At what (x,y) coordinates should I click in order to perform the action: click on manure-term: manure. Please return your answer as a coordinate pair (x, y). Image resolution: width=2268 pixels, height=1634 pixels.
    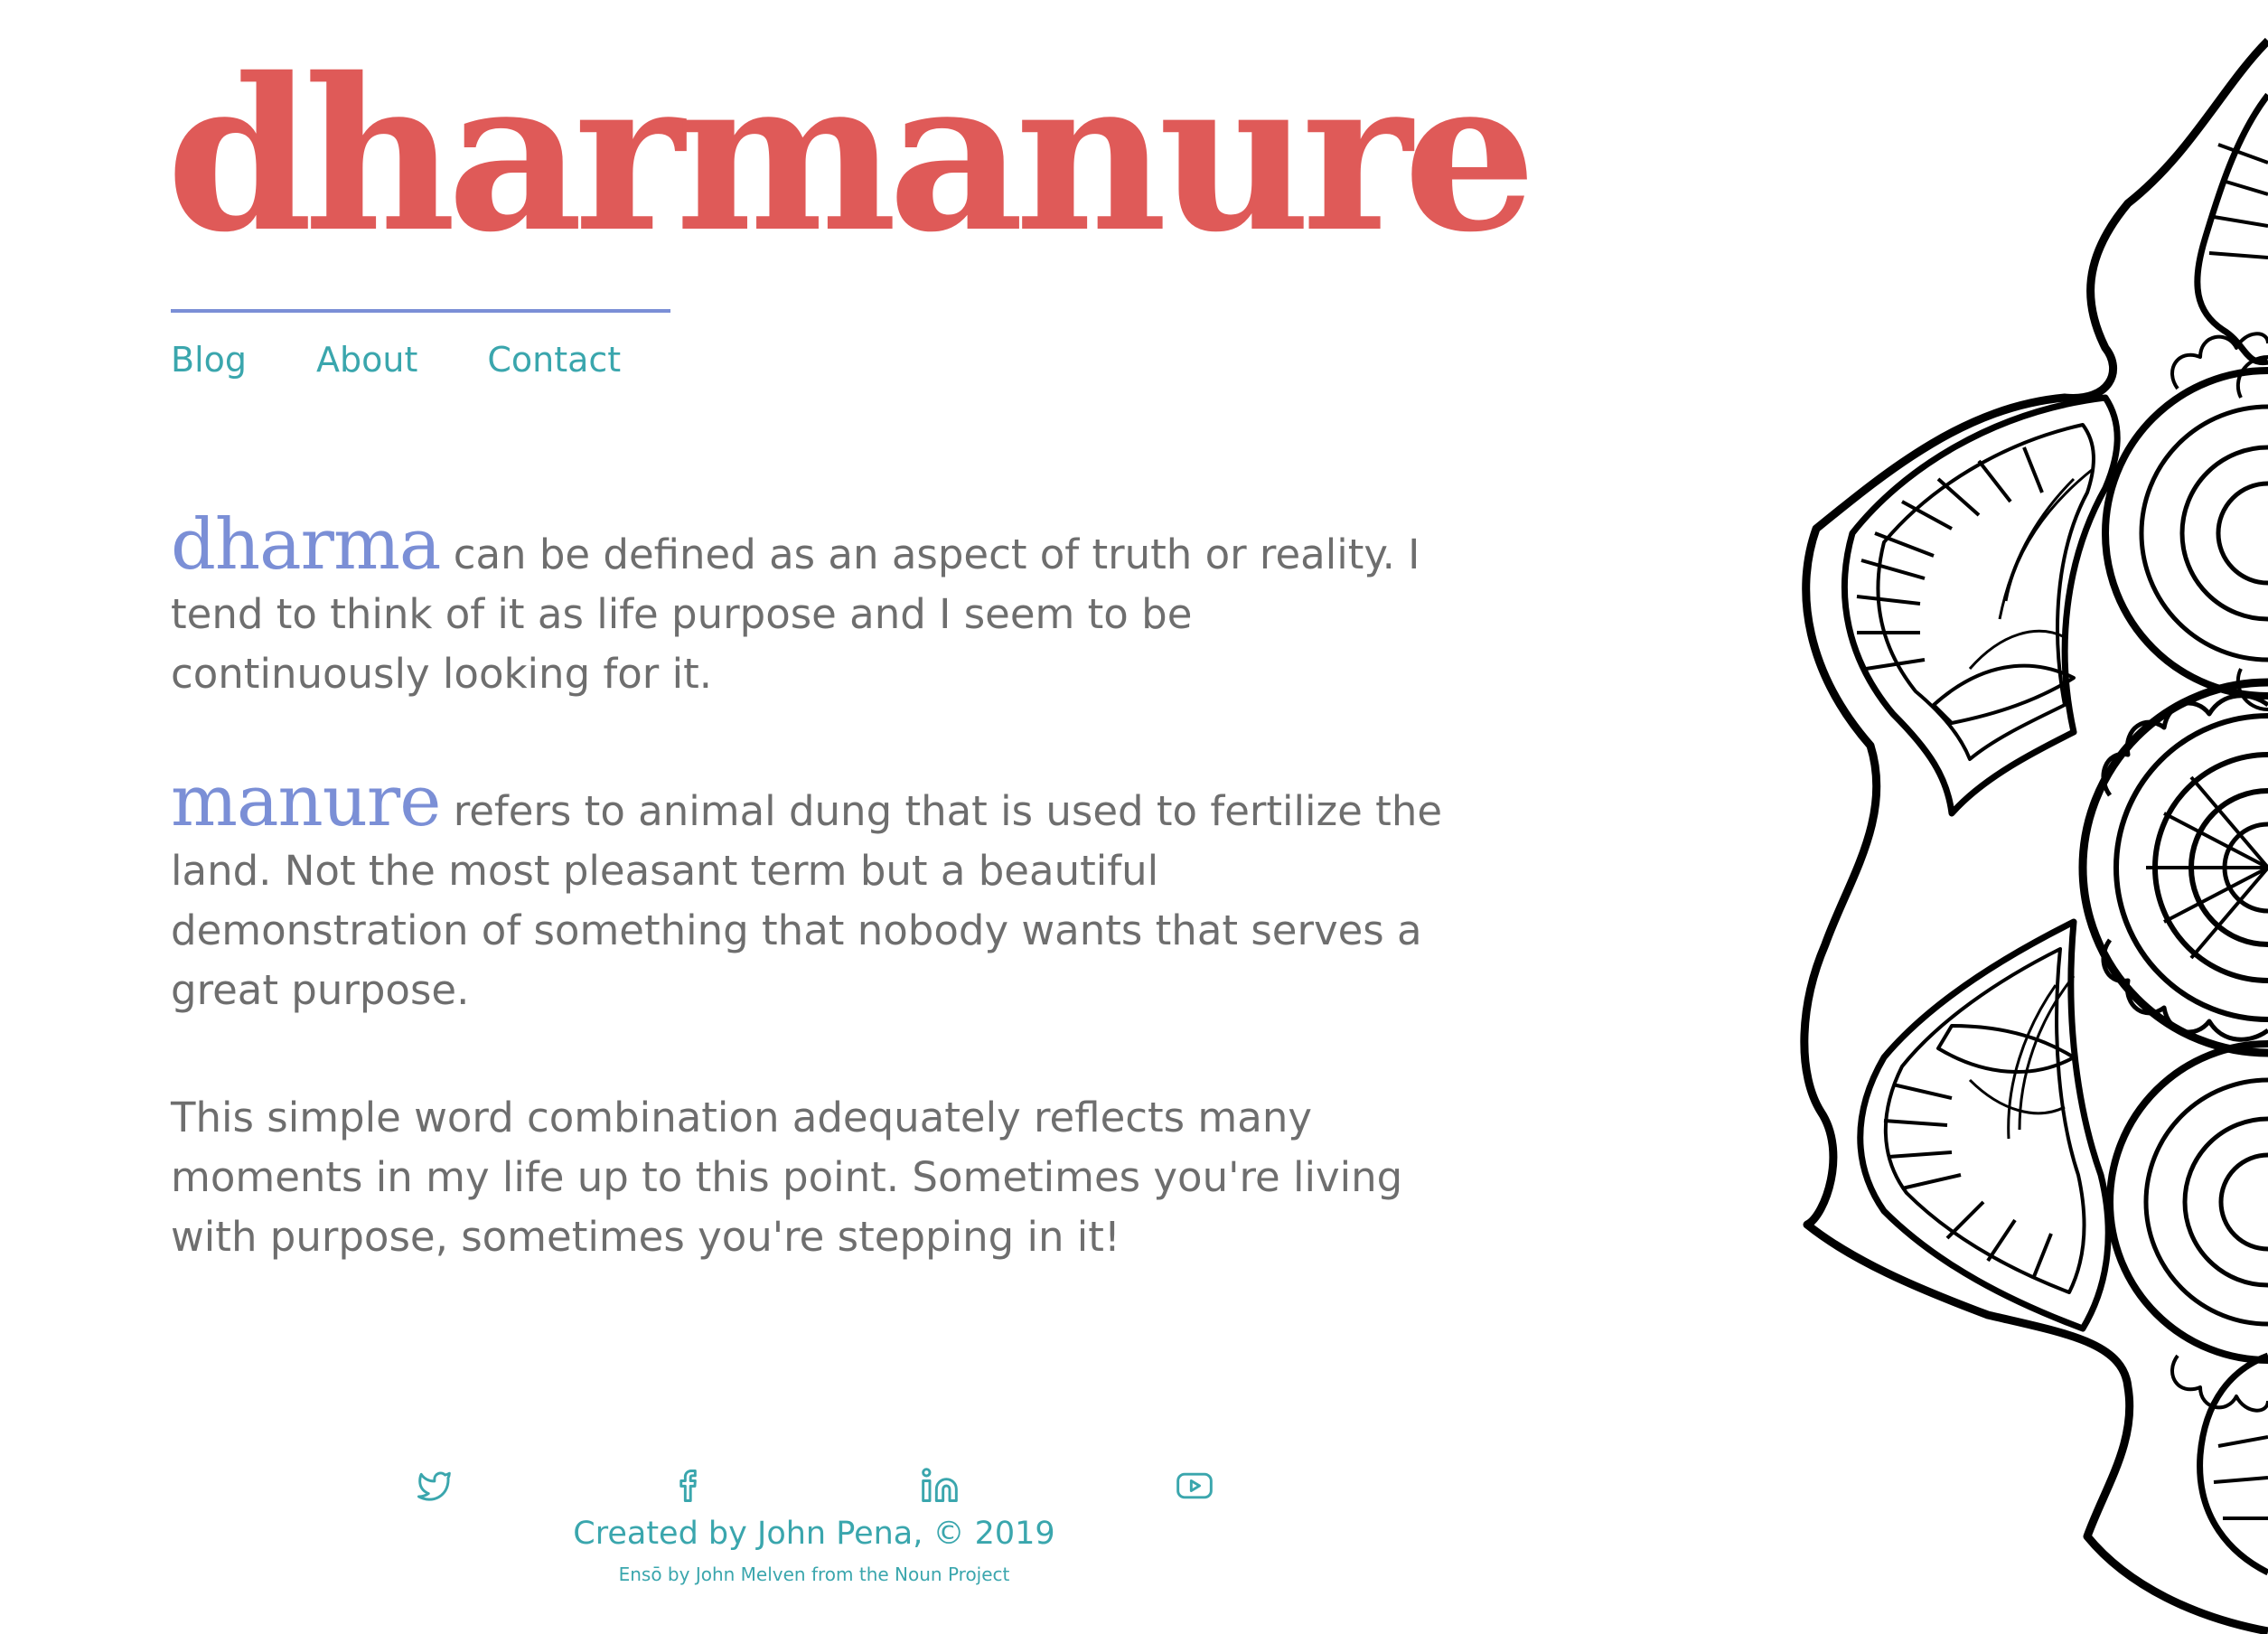
    Looking at the image, I should click on (306, 801).